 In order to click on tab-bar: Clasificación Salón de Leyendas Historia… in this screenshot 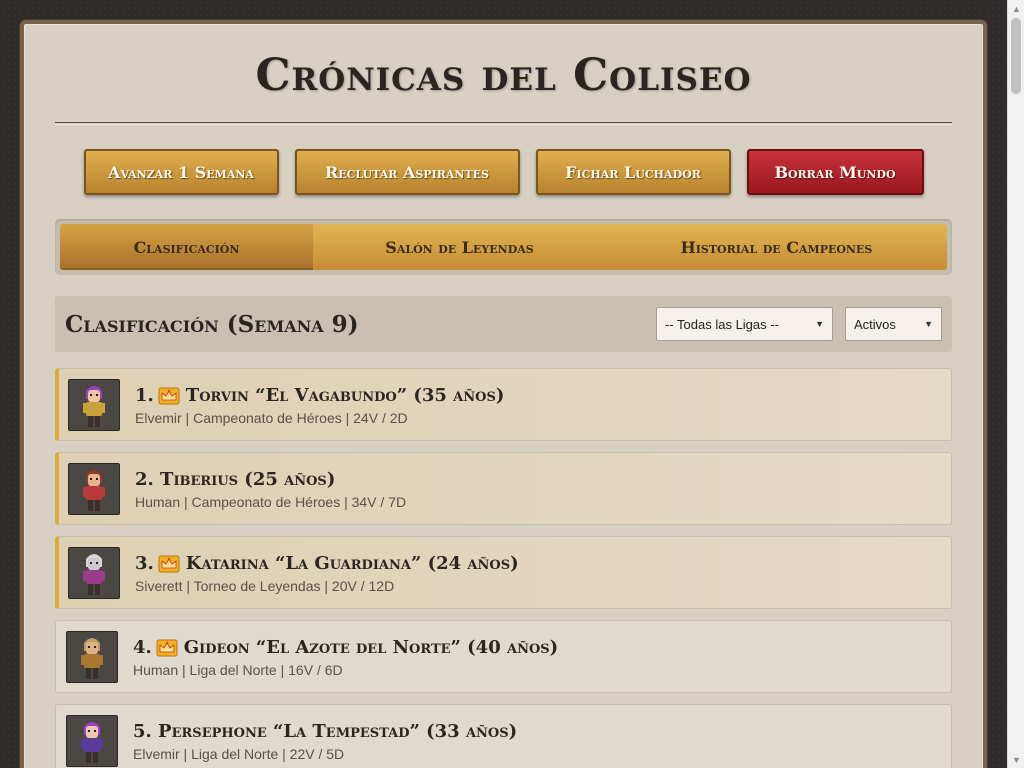, I will do `click(503, 247)`.